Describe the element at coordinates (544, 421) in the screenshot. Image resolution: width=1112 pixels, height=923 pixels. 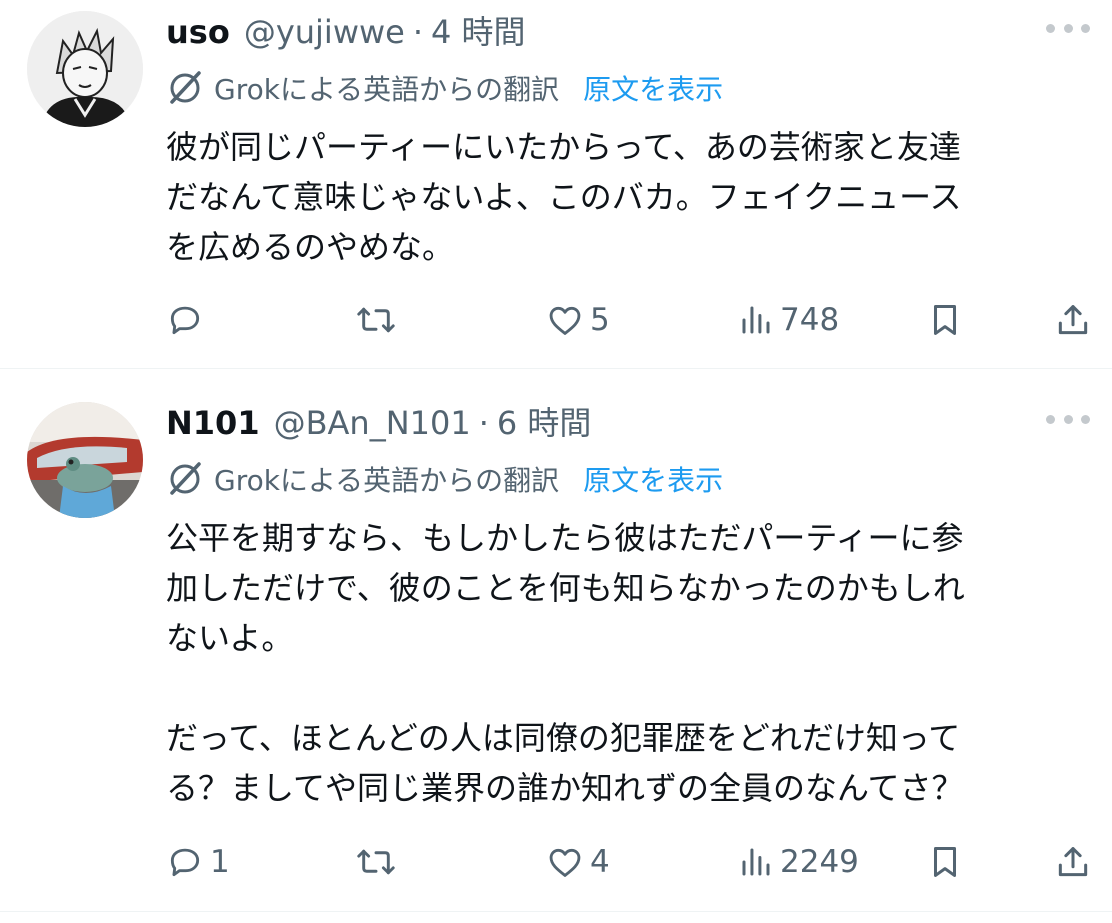
I see `timestamp: 6 時間` at that location.